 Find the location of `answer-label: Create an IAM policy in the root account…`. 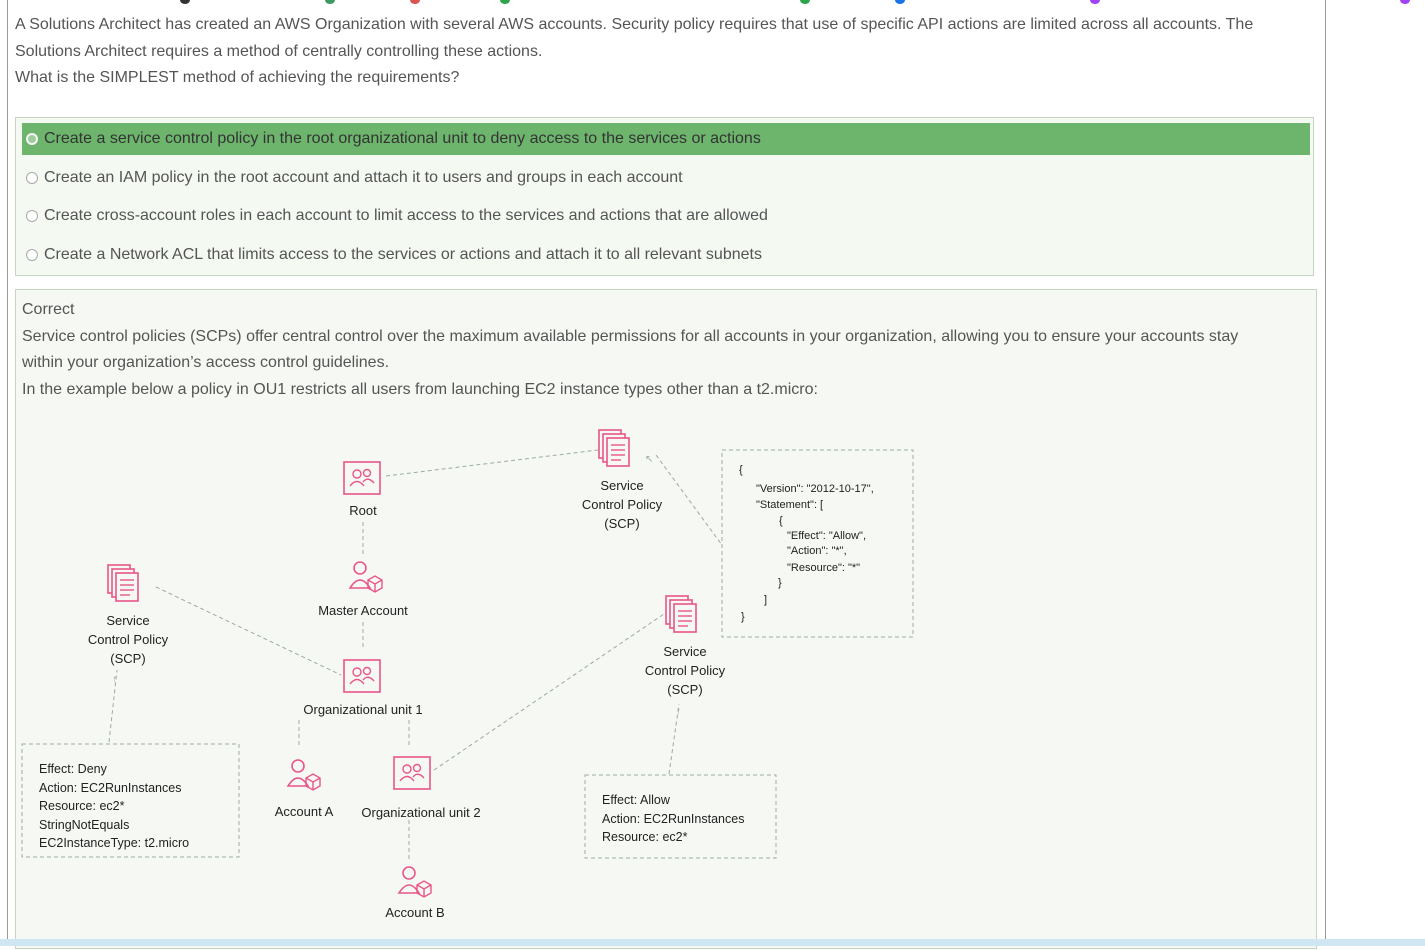

answer-label: Create an IAM policy in the root account… is located at coordinates (363, 177).